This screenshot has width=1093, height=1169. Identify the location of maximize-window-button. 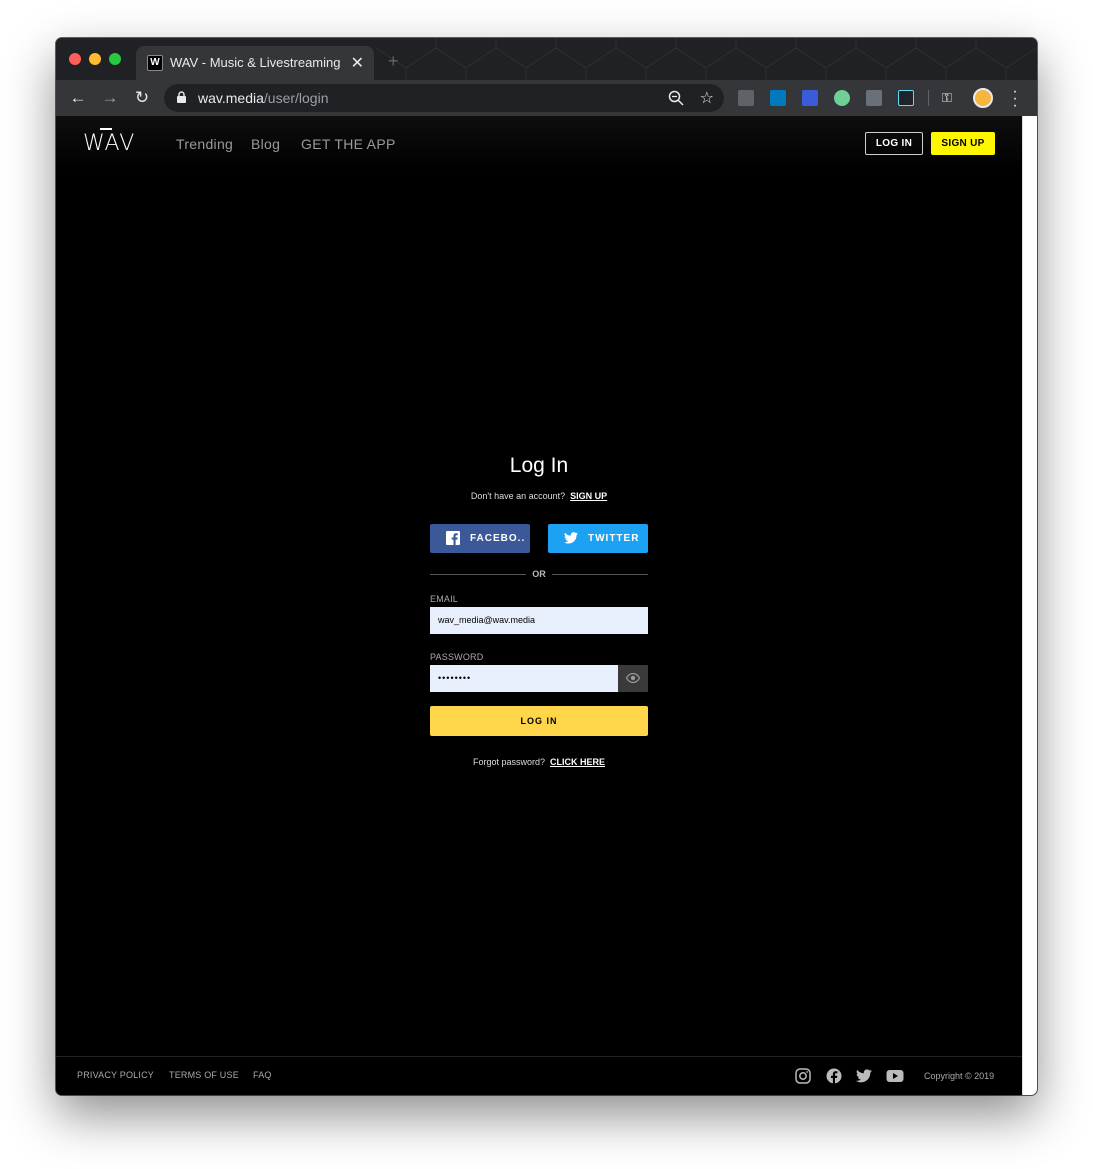
(115, 59).